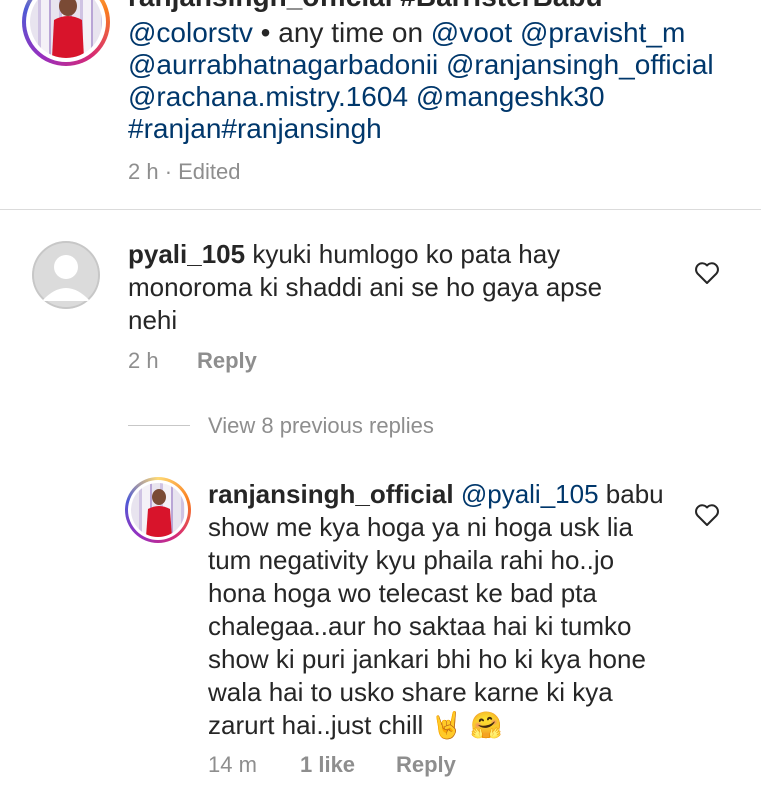  Describe the element at coordinates (255, 128) in the screenshot. I see `caption-mention-link: #ranjan#ranjansingh` at that location.